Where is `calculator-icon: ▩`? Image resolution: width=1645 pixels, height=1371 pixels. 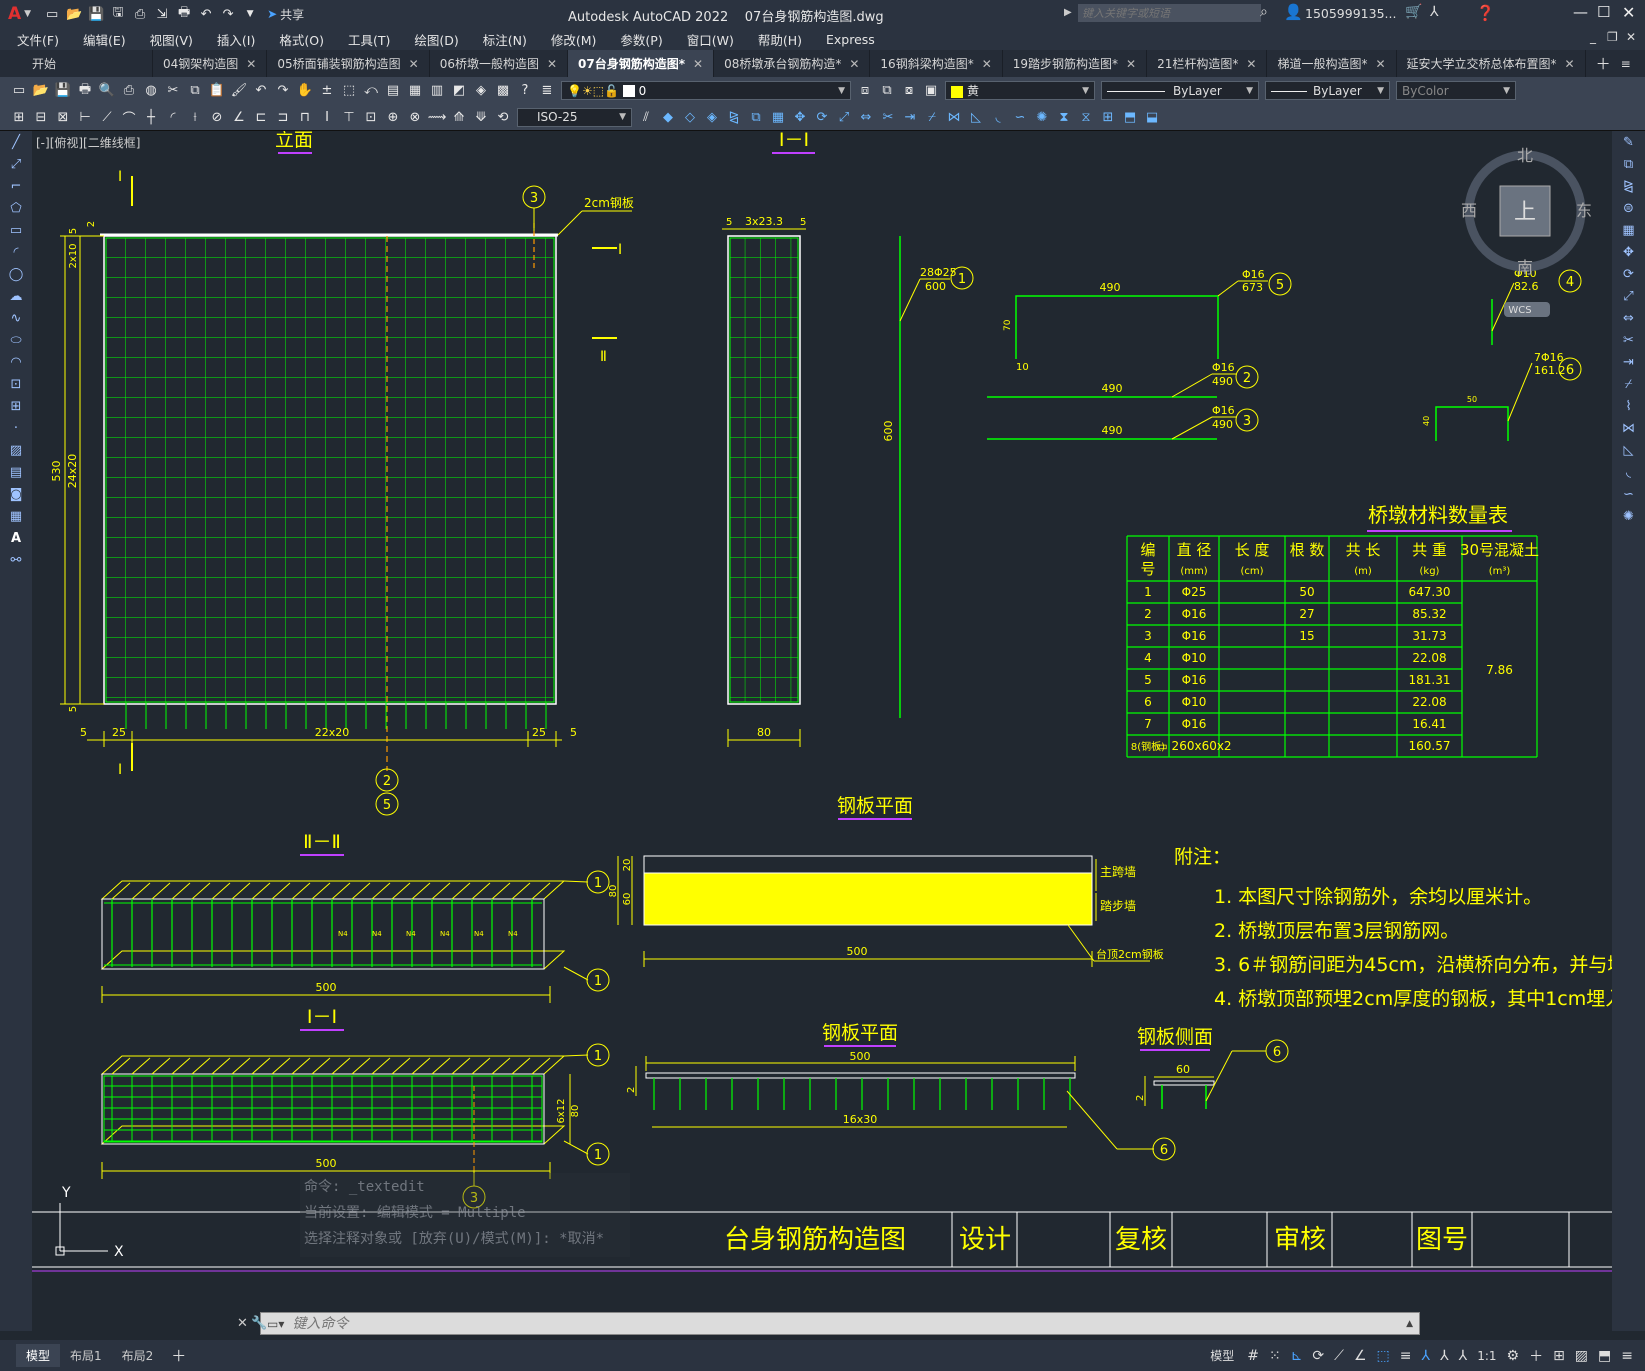 calculator-icon: ▩ is located at coordinates (503, 91).